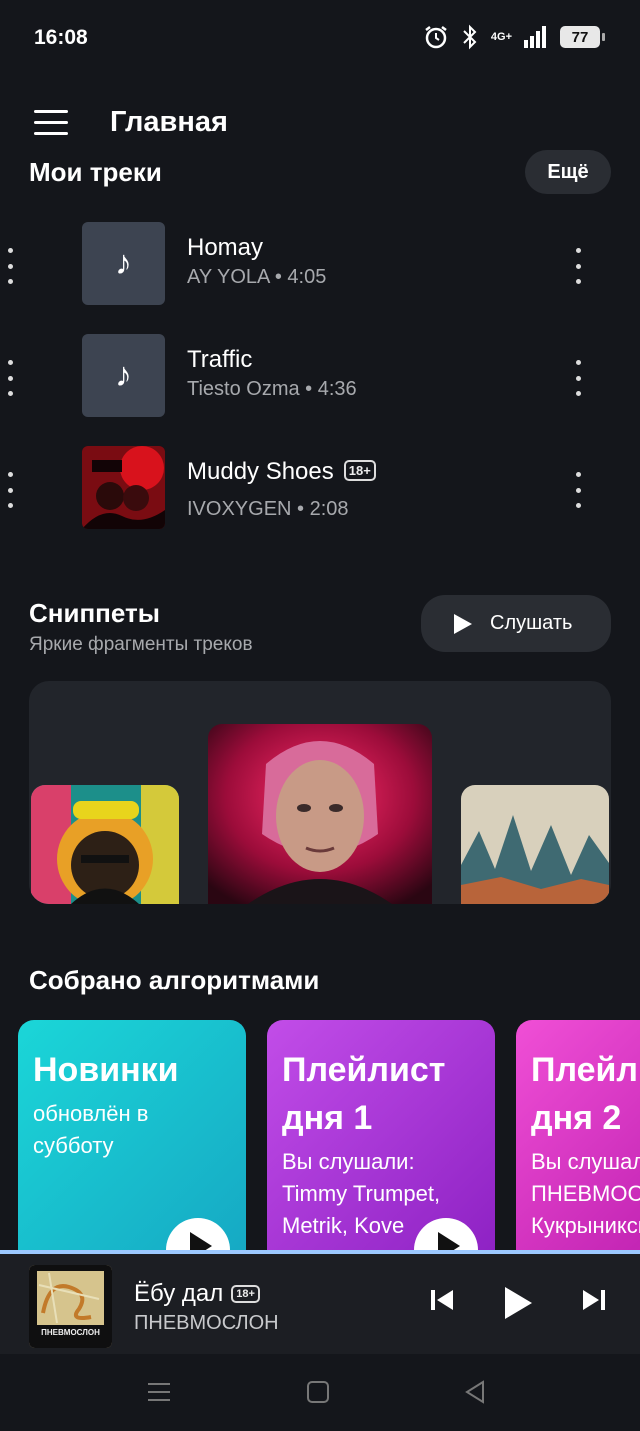  What do you see at coordinates (501, 37) in the screenshot?
I see `network-type: 4G+` at bounding box center [501, 37].